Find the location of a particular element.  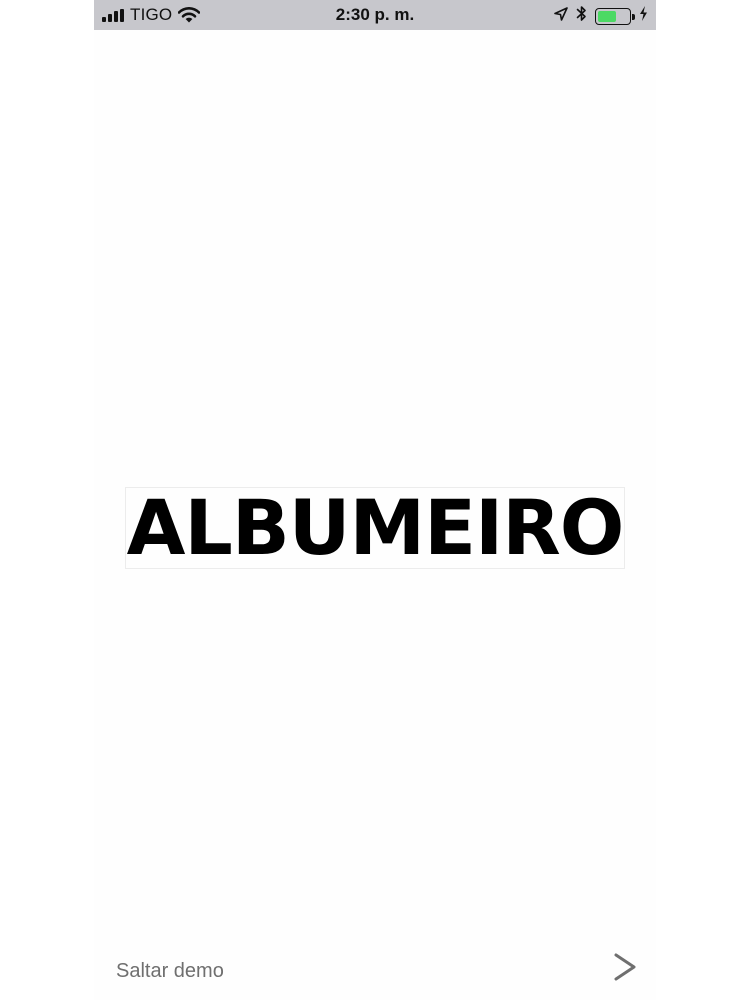

battery-icon is located at coordinates (615, 16).